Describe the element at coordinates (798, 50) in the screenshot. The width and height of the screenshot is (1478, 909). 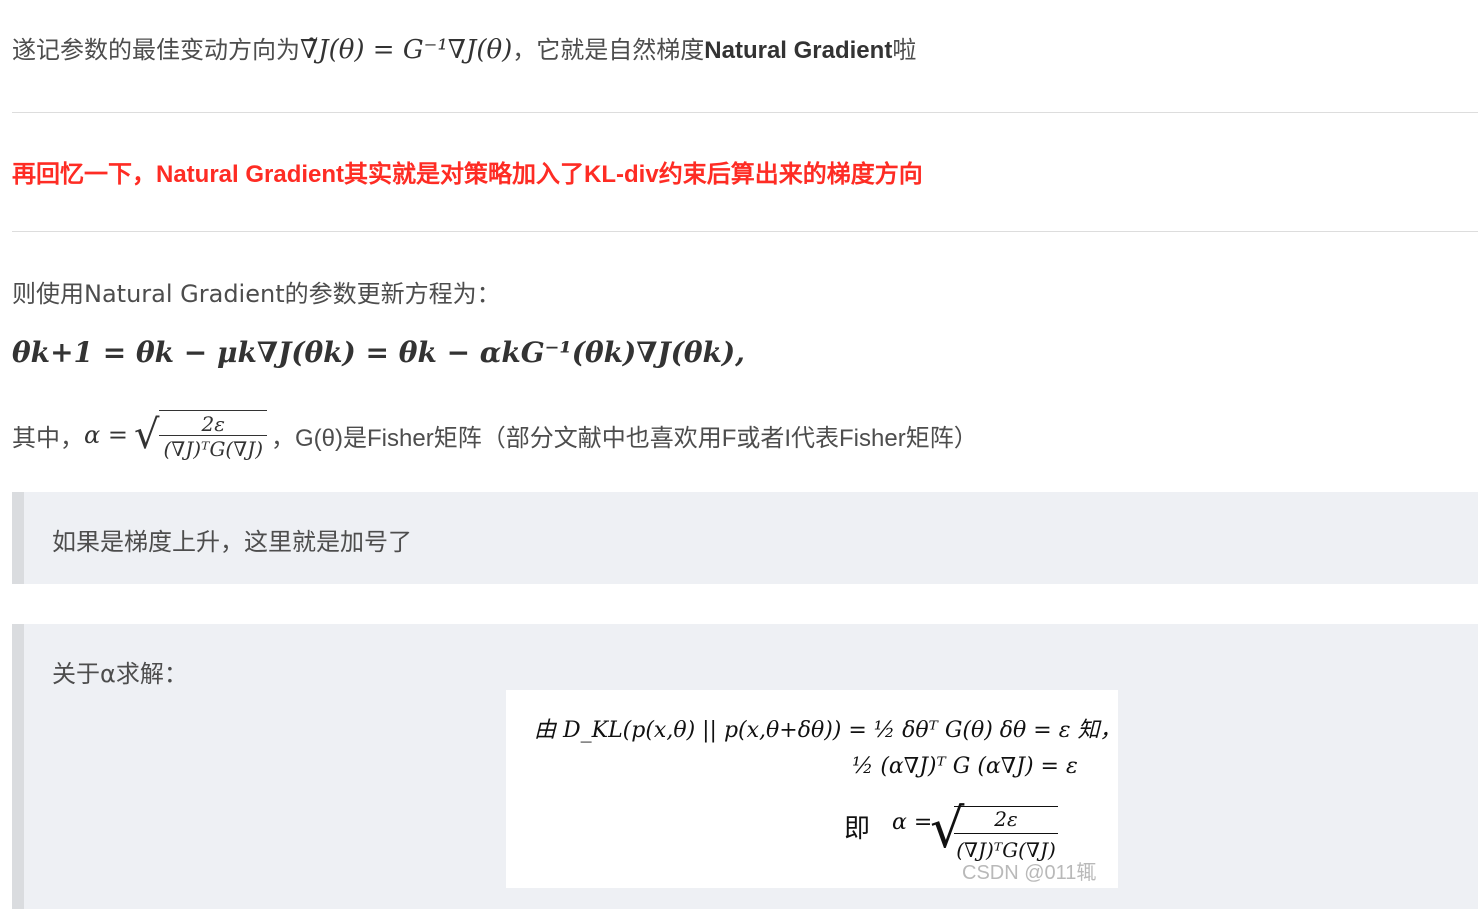
I see `term-natural-gradient: Natural Gradient` at that location.